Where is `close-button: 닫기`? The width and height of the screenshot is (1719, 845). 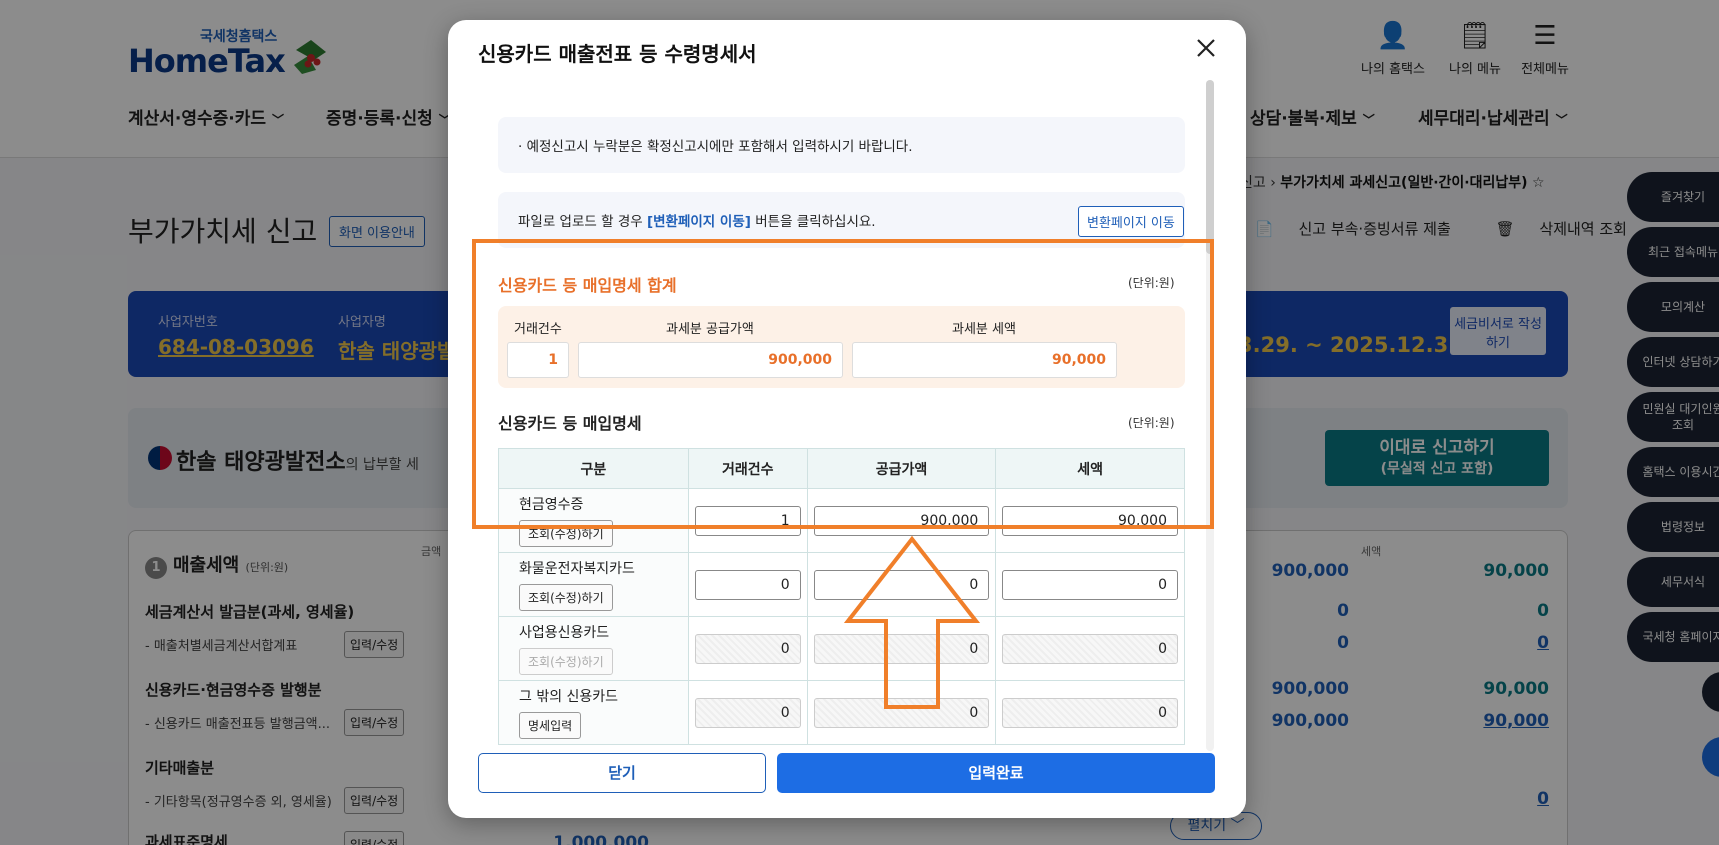
close-button: 닫기 is located at coordinates (622, 773).